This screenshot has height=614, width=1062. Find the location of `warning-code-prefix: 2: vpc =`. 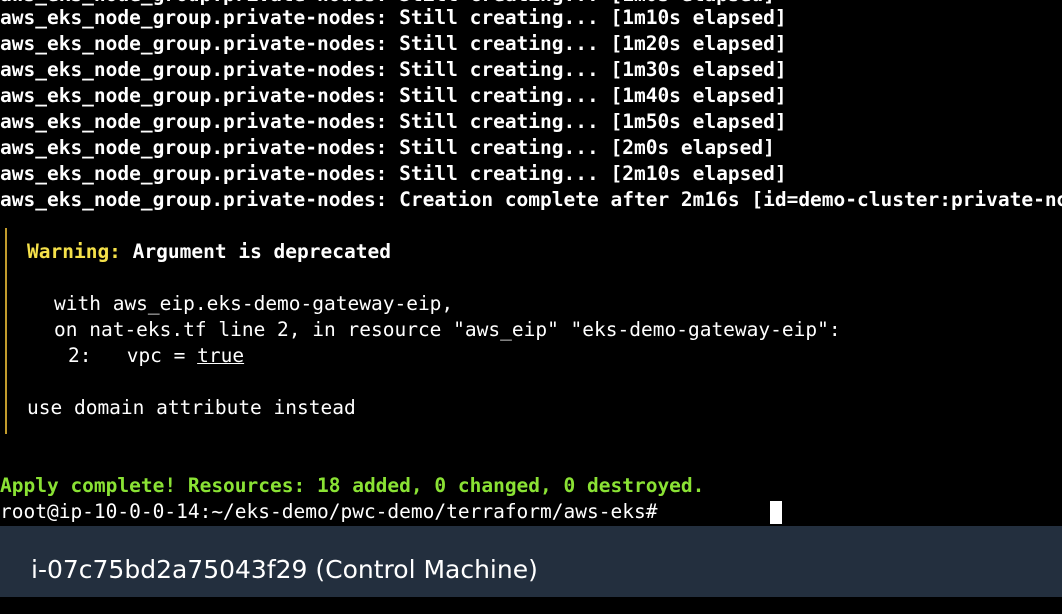

warning-code-prefix: 2: vpc = is located at coordinates (133, 355).